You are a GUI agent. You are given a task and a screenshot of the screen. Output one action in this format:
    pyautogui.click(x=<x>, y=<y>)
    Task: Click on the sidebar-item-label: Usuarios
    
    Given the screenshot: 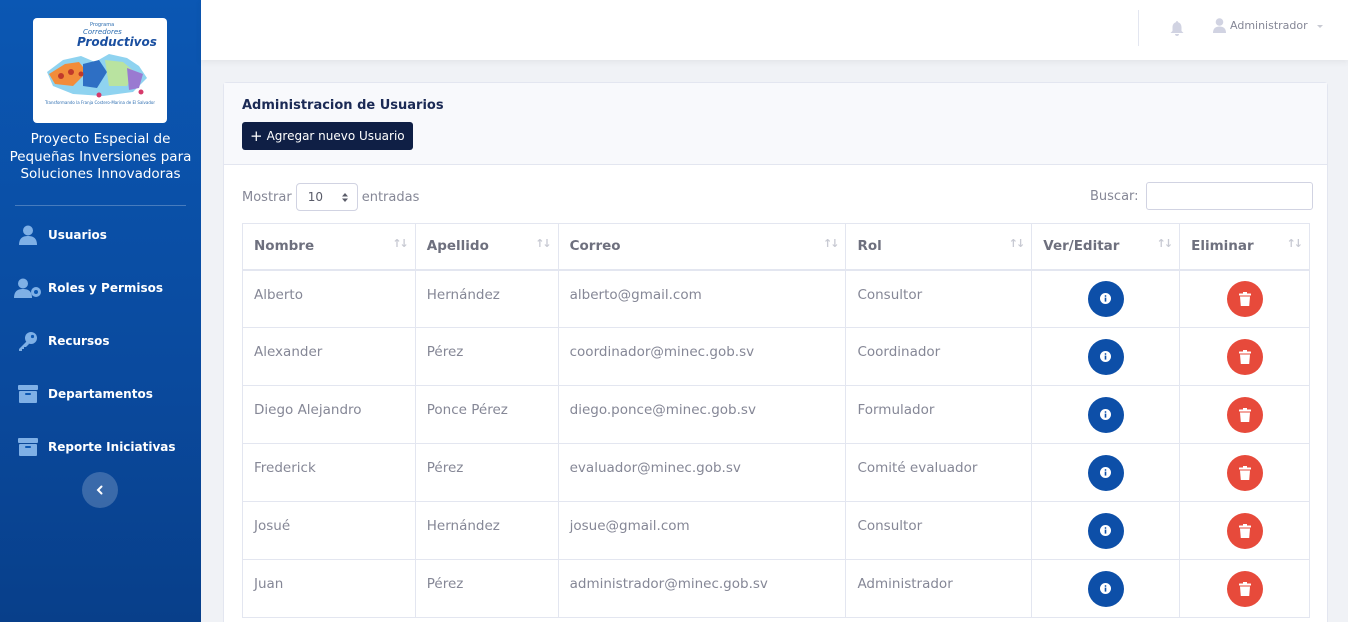 What is the action you would take?
    pyautogui.click(x=77, y=235)
    